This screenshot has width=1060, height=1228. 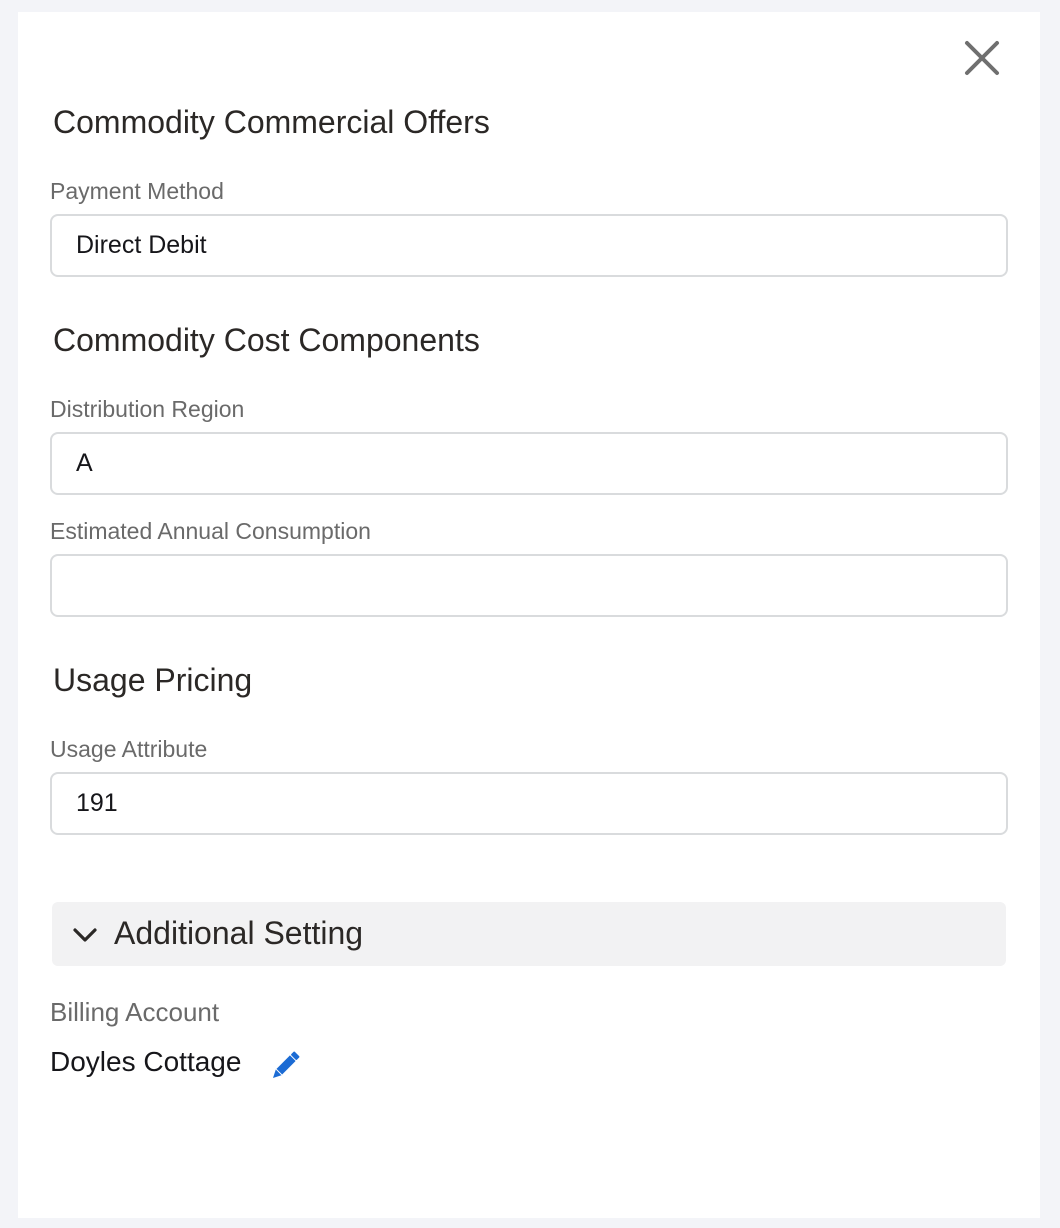 What do you see at coordinates (529, 463) in the screenshot?
I see `distribution-region-input` at bounding box center [529, 463].